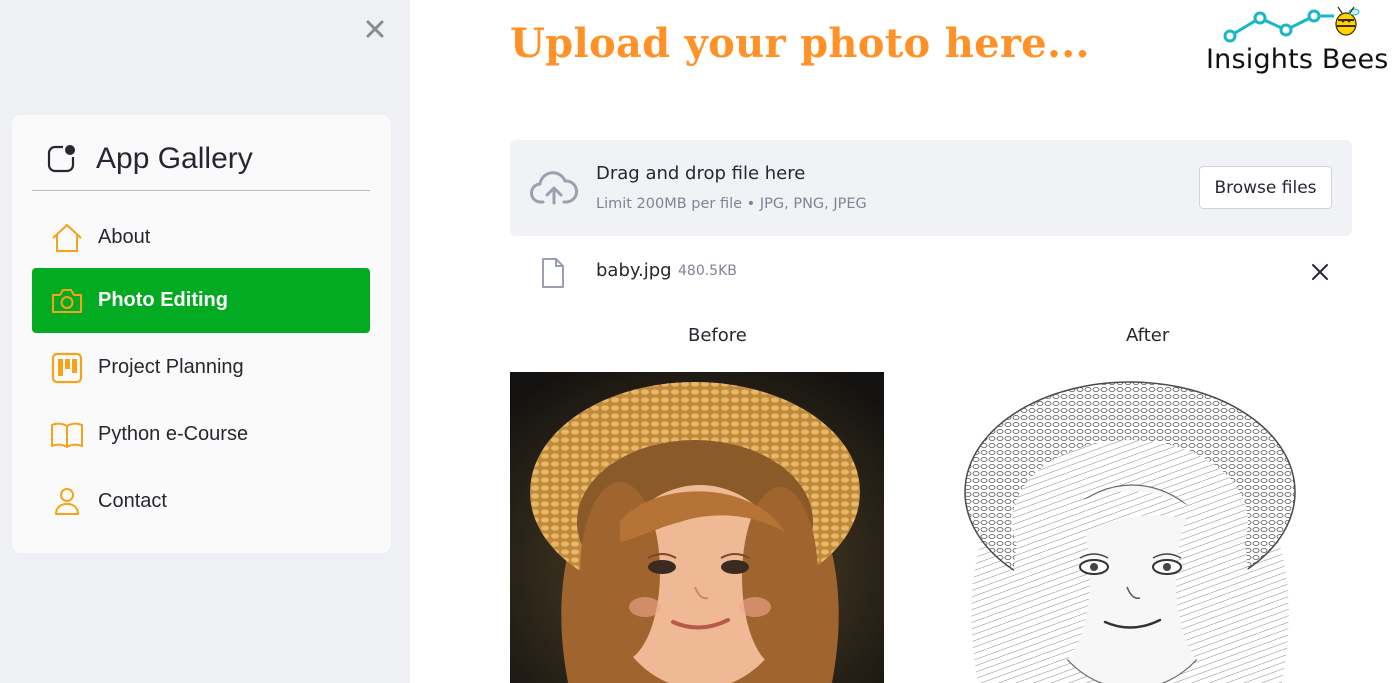 The height and width of the screenshot is (683, 1400). I want to click on sidebar-item-python-ecourse: Python e-Course, so click(201, 434).